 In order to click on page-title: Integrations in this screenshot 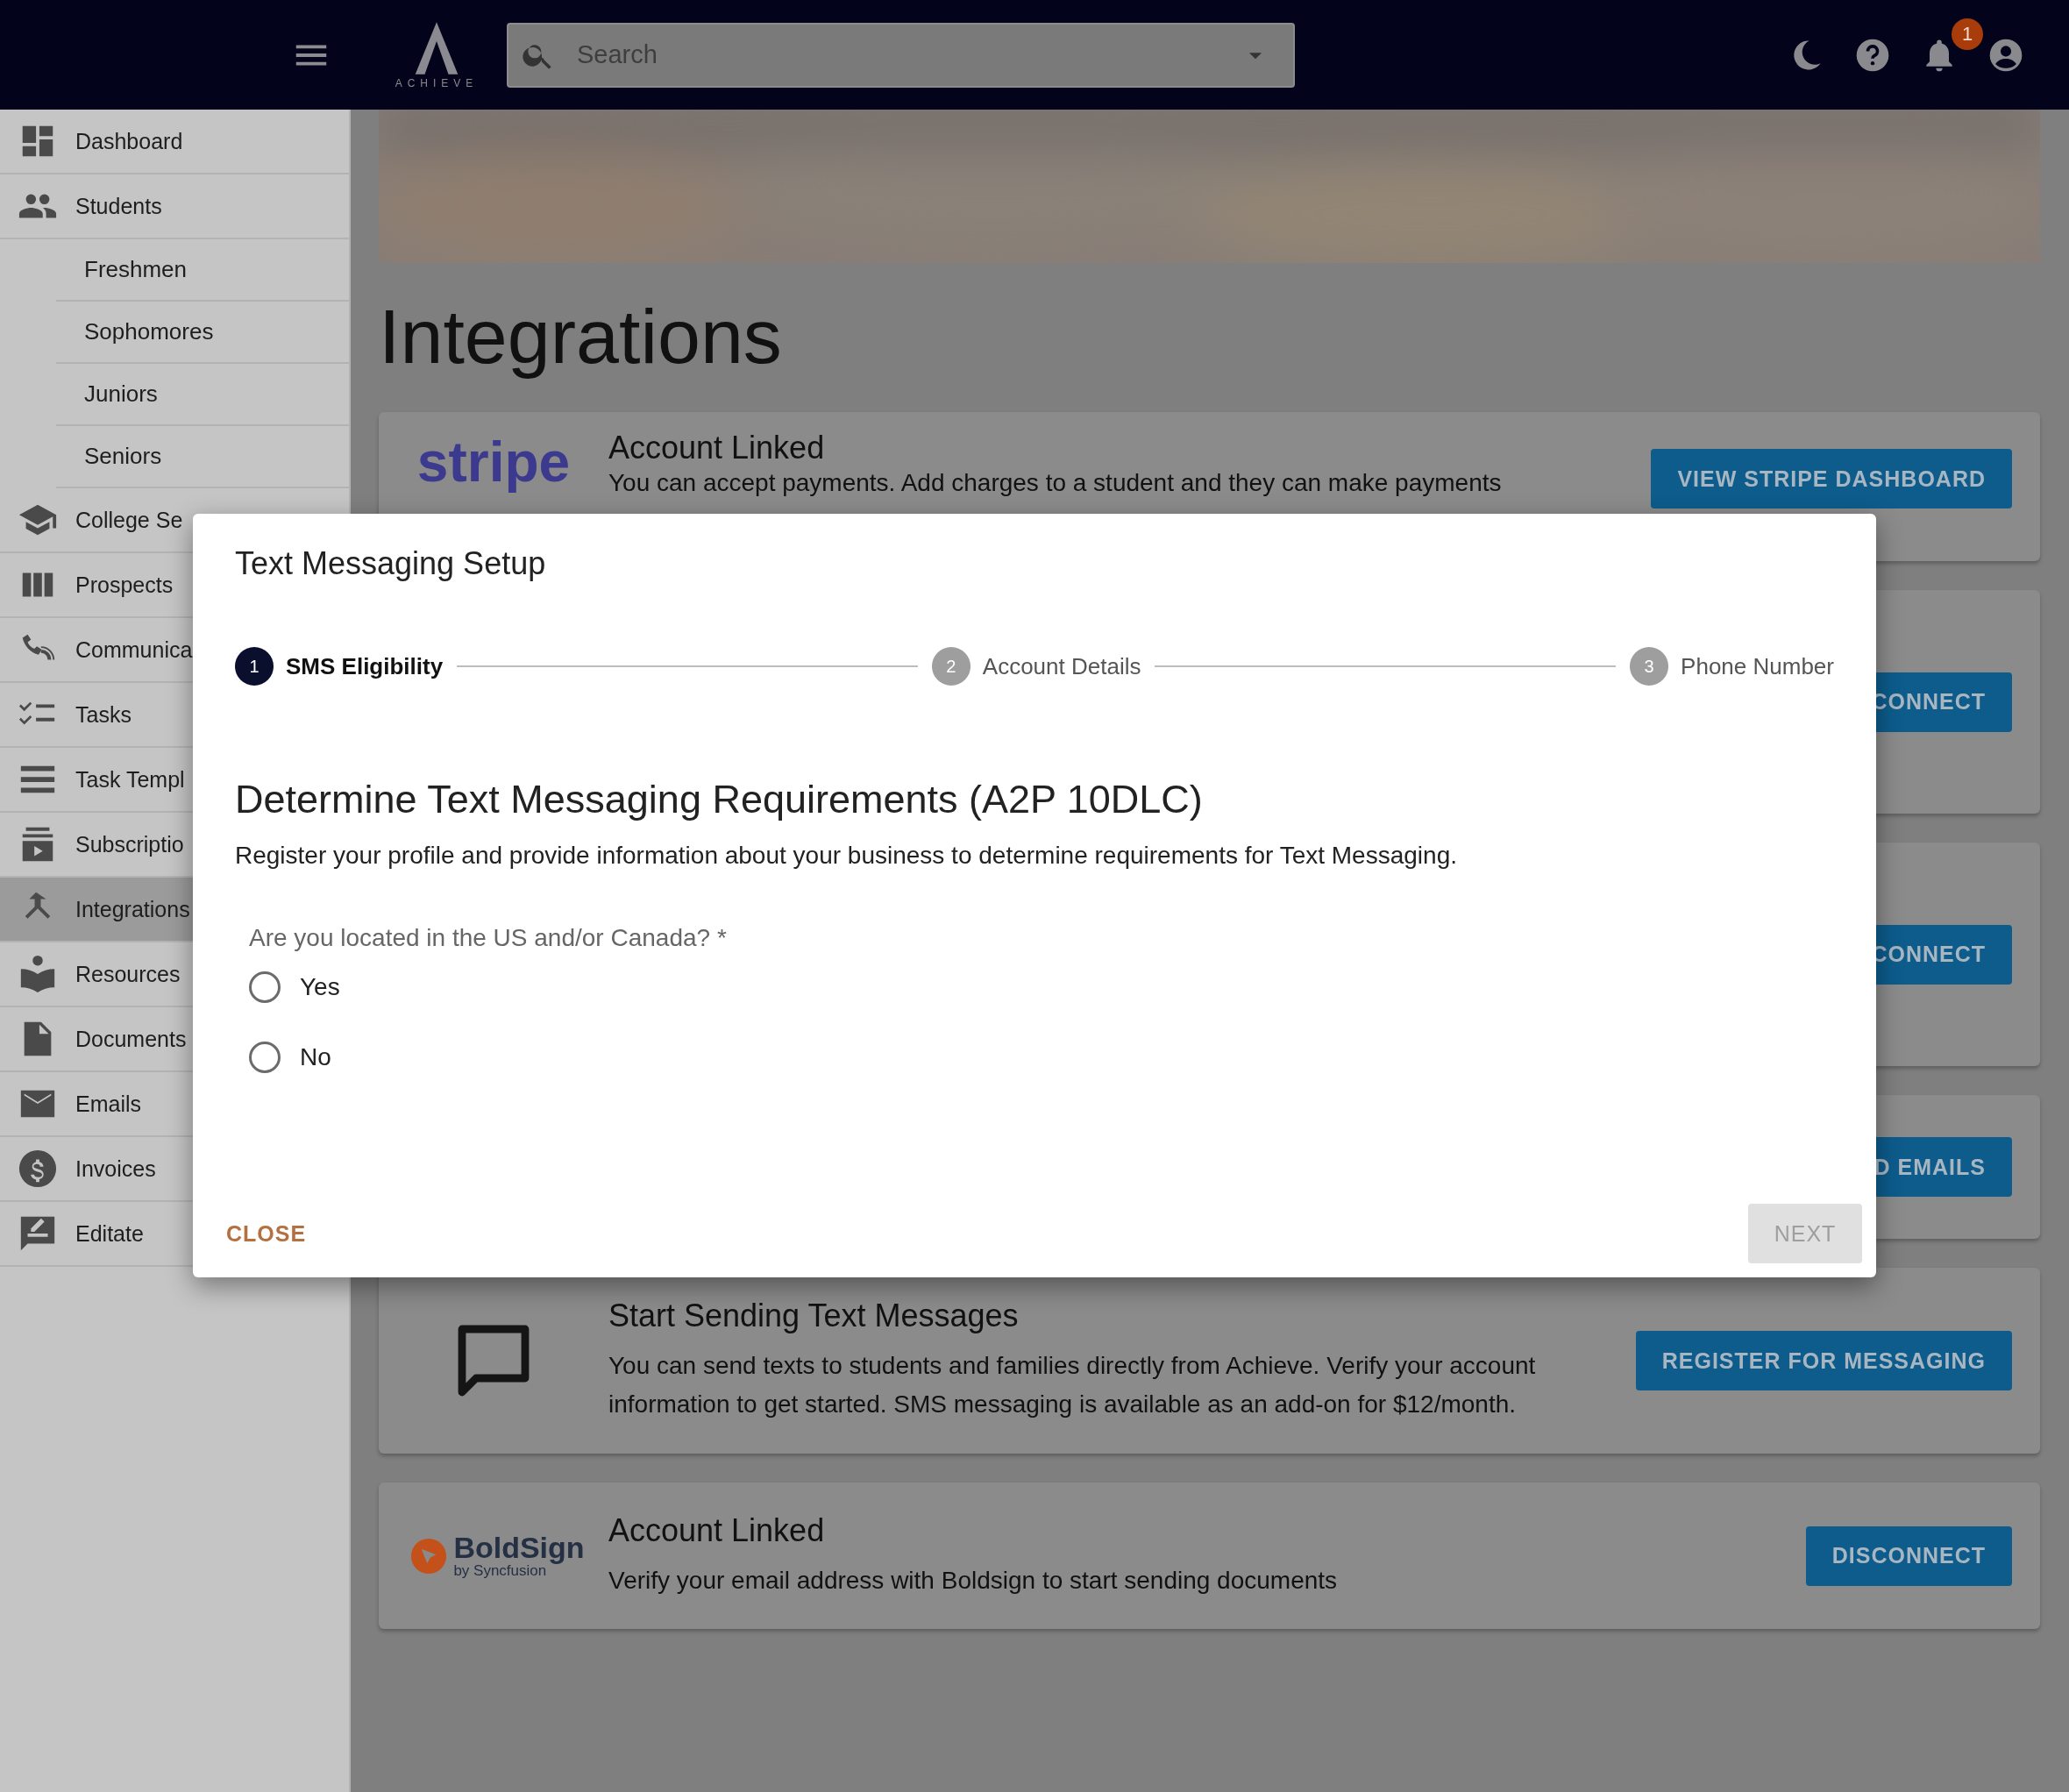, I will do `click(581, 339)`.